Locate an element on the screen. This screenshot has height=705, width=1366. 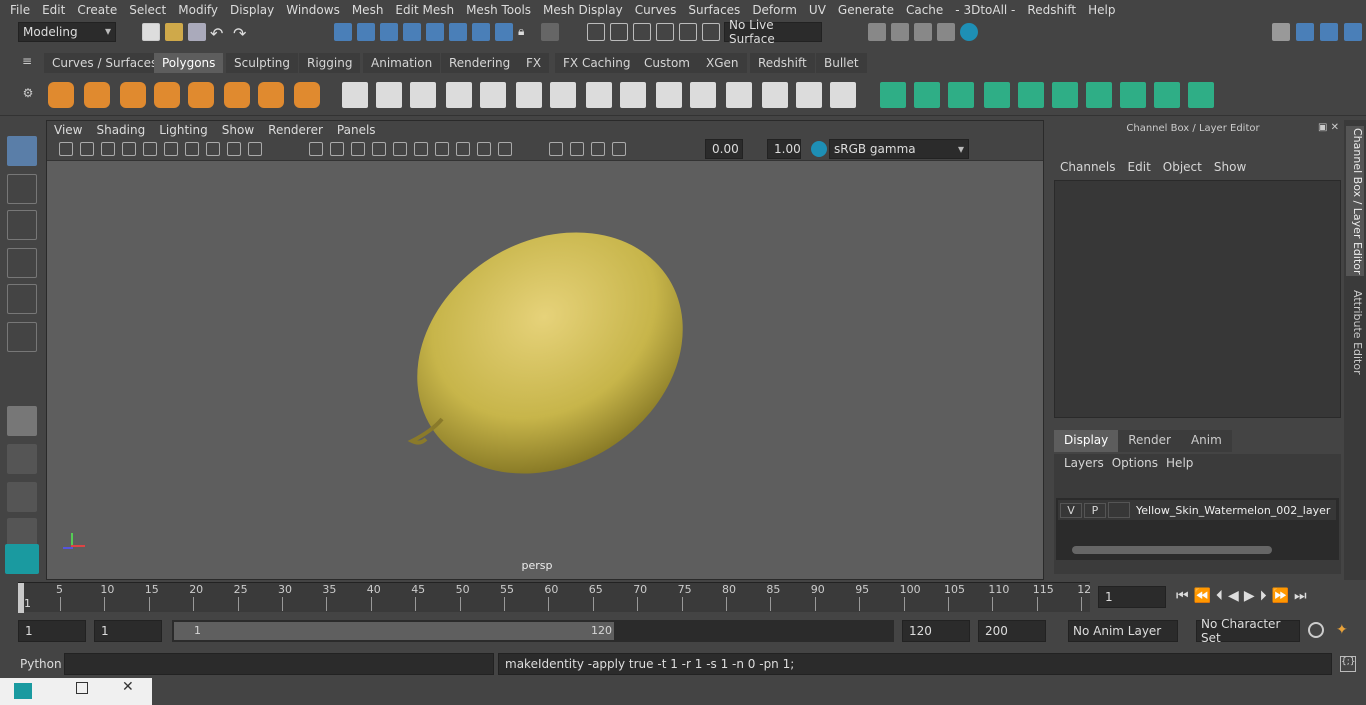
menu-3dtoall: - 3DtoAll - is located at coordinates (985, 10).